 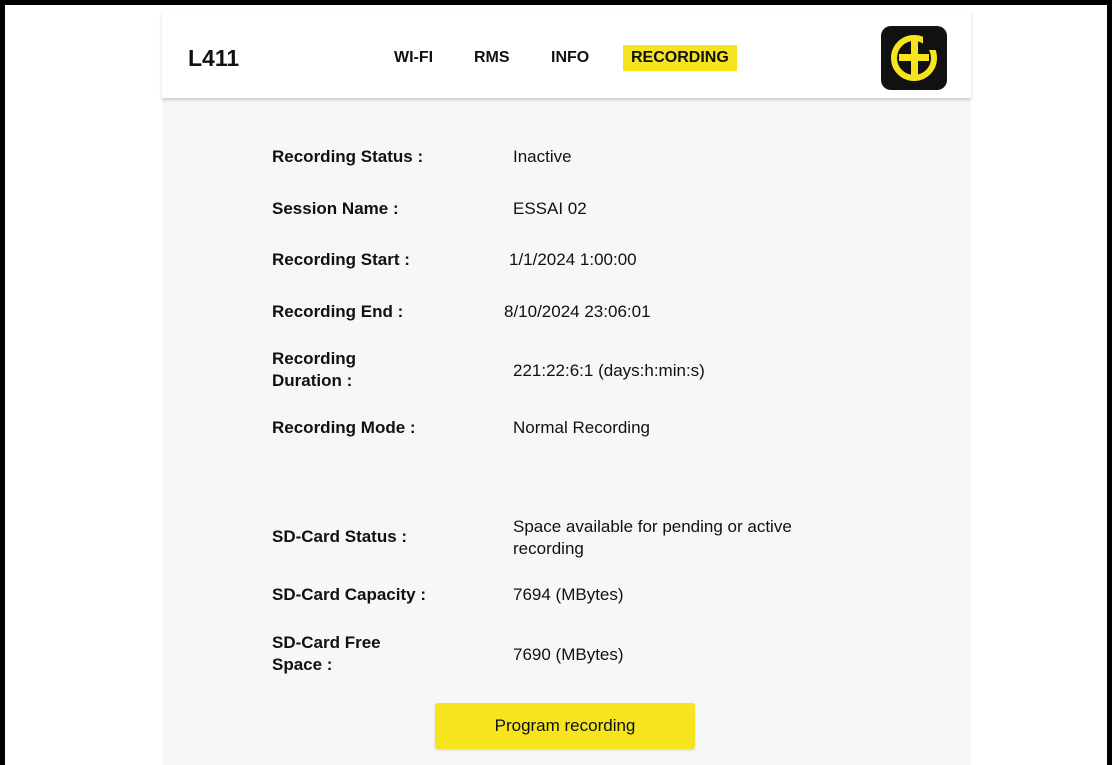 I want to click on recording-mode-value: Normal Recording, so click(x=581, y=427).